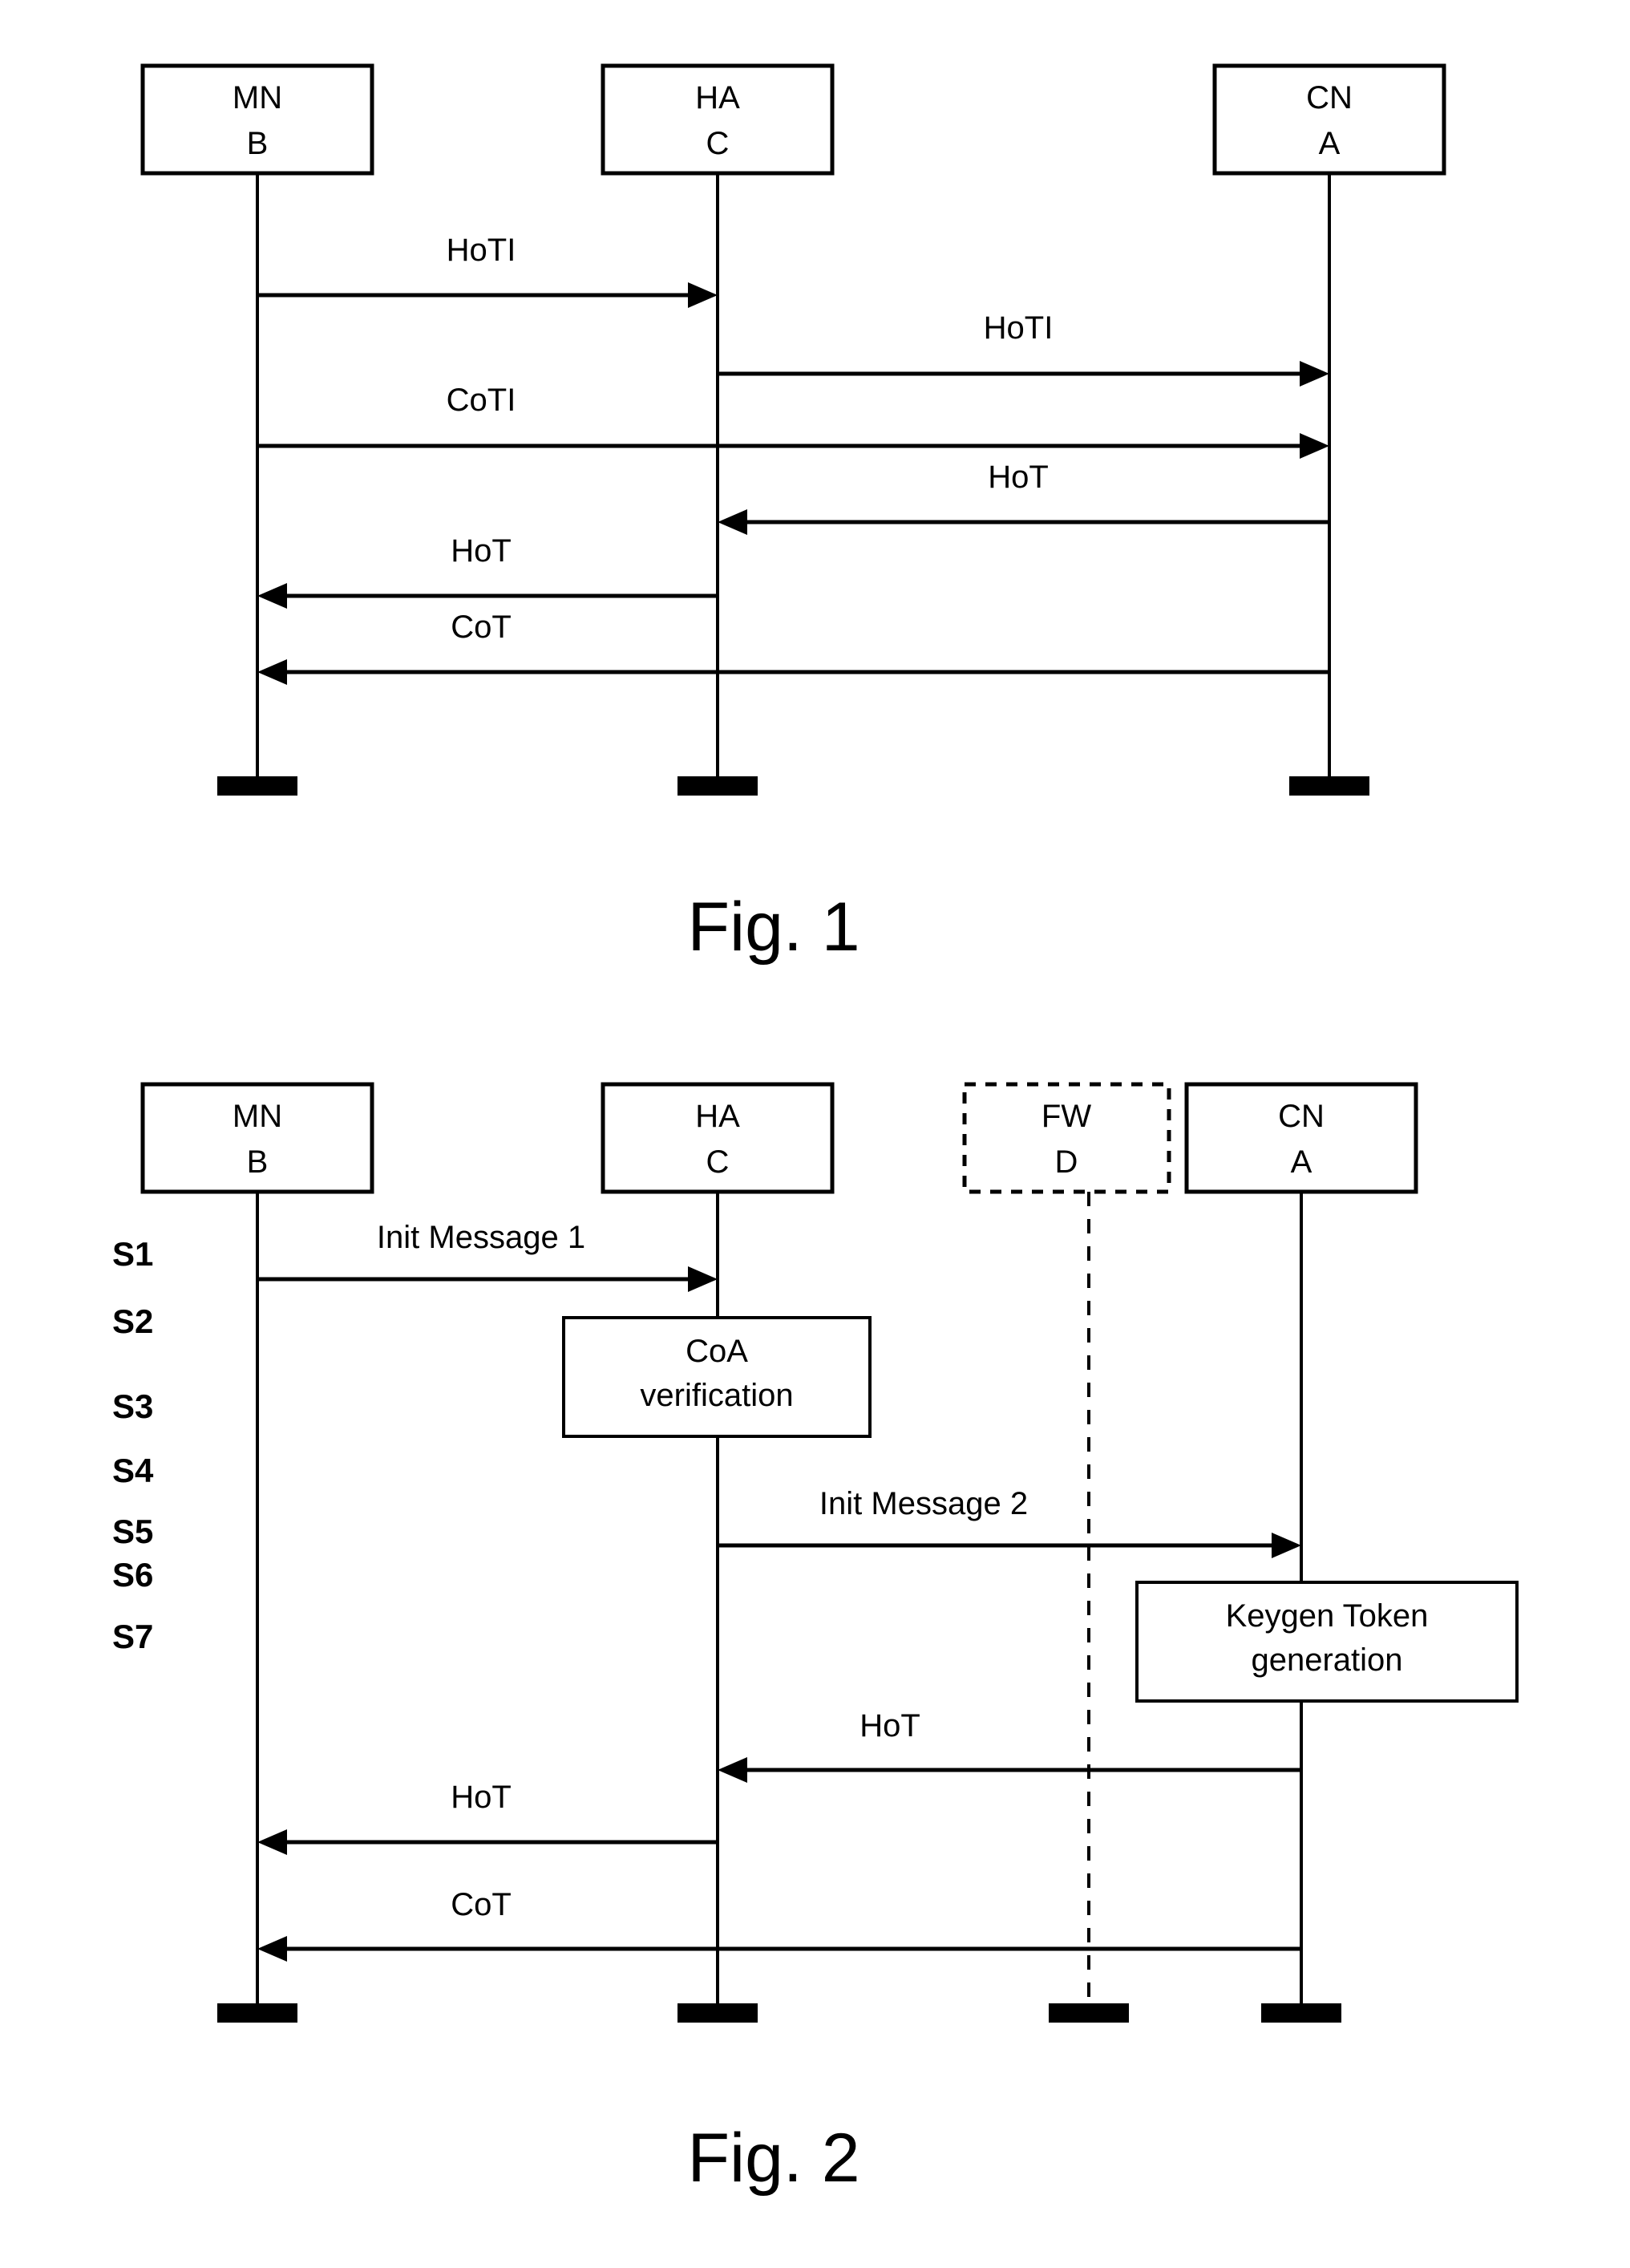  Describe the element at coordinates (487, 1256) in the screenshot. I see `fig2-message-s1: Init Message 1` at that location.